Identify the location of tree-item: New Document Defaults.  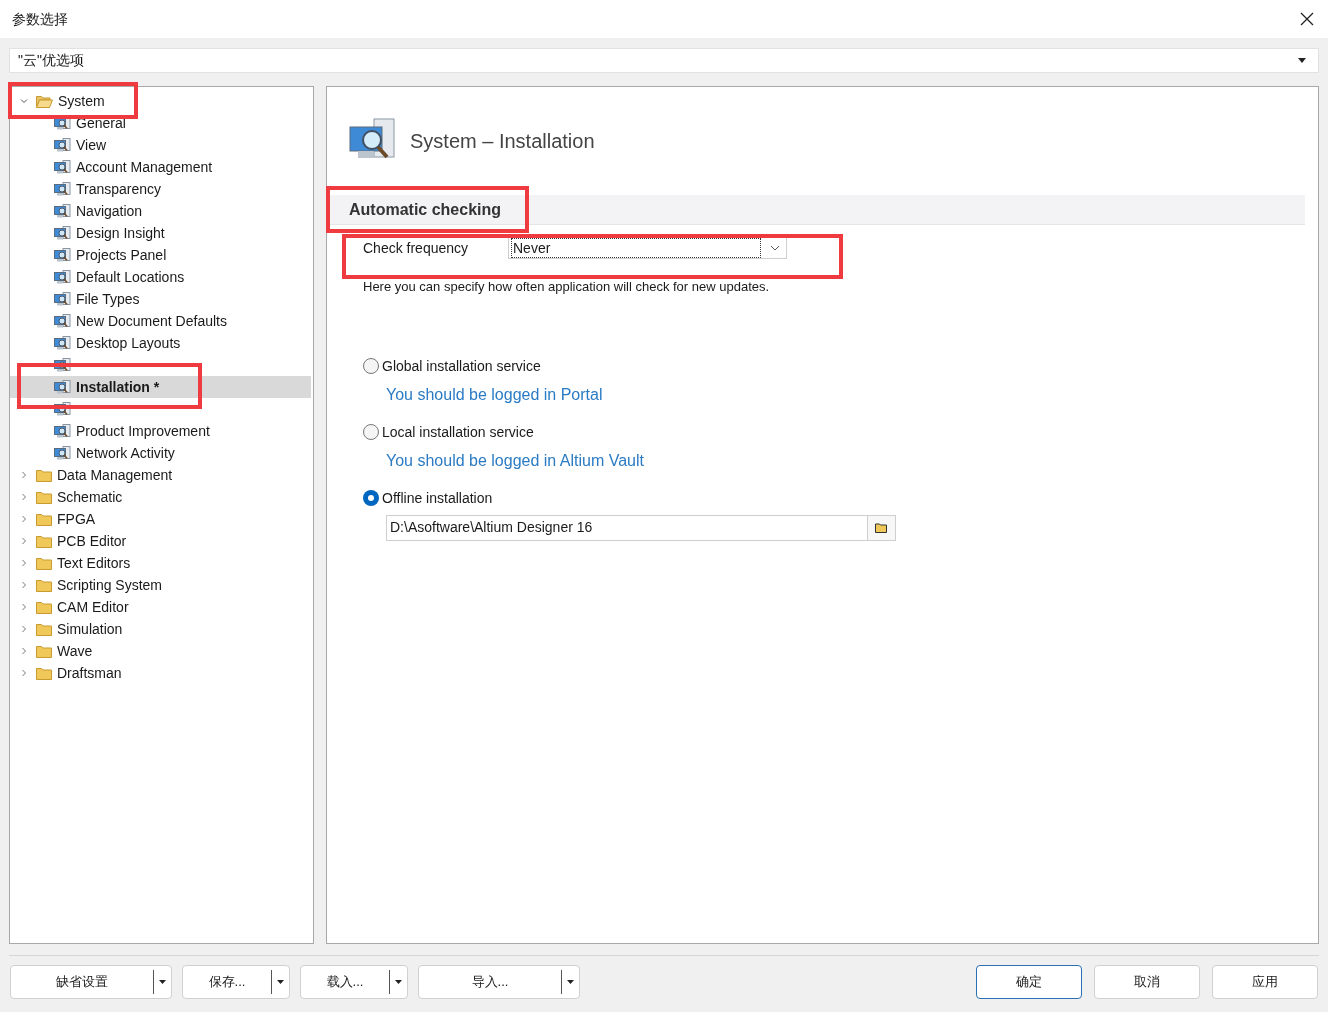
(160, 321).